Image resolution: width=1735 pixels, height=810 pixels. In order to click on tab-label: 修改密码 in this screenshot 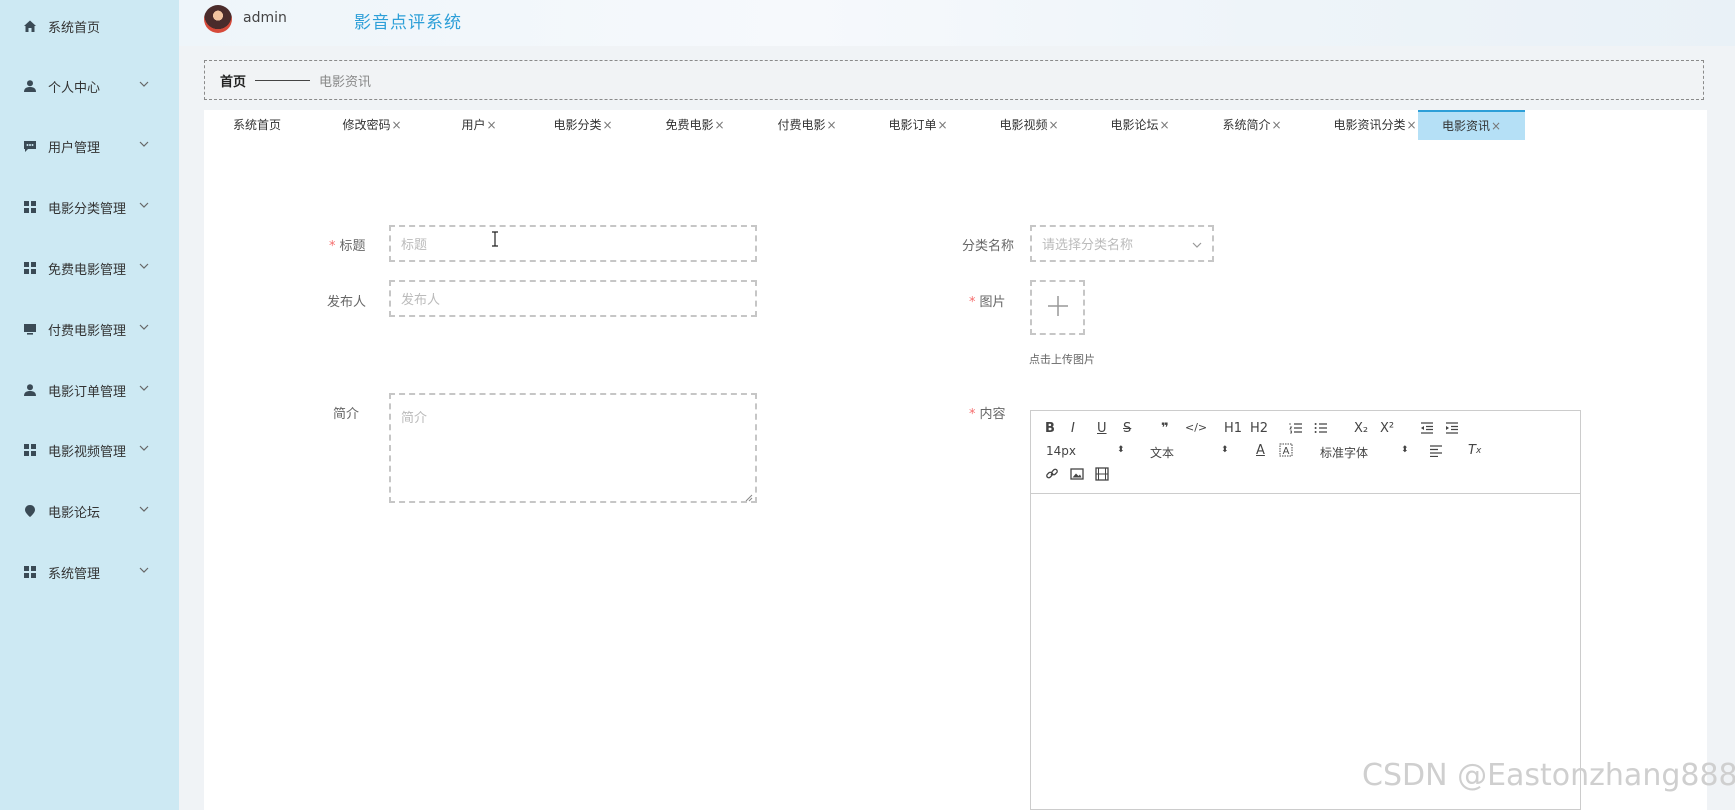, I will do `click(366, 125)`.